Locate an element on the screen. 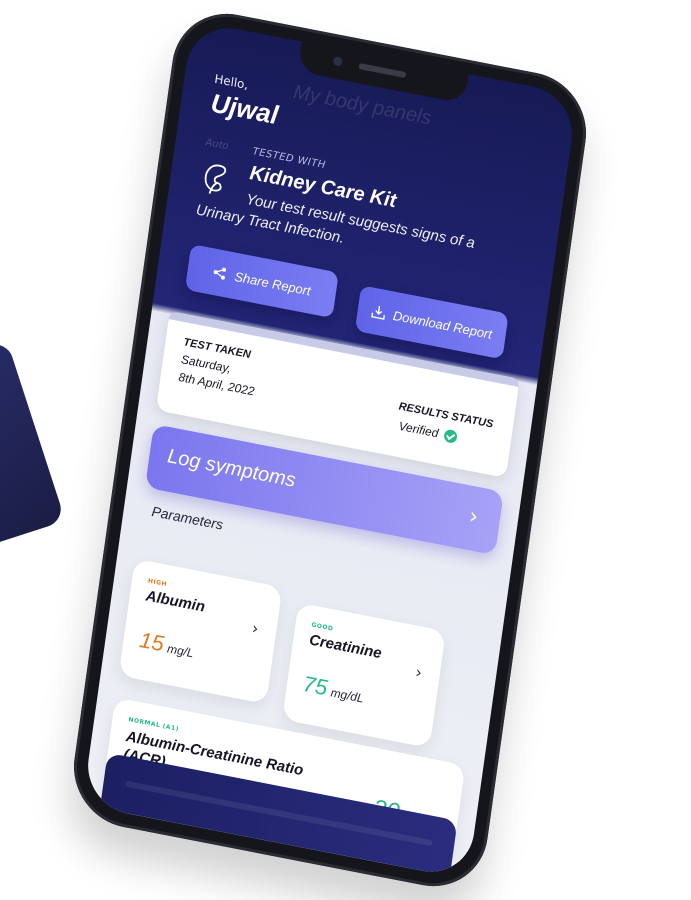  speaker-grille is located at coordinates (382, 70).